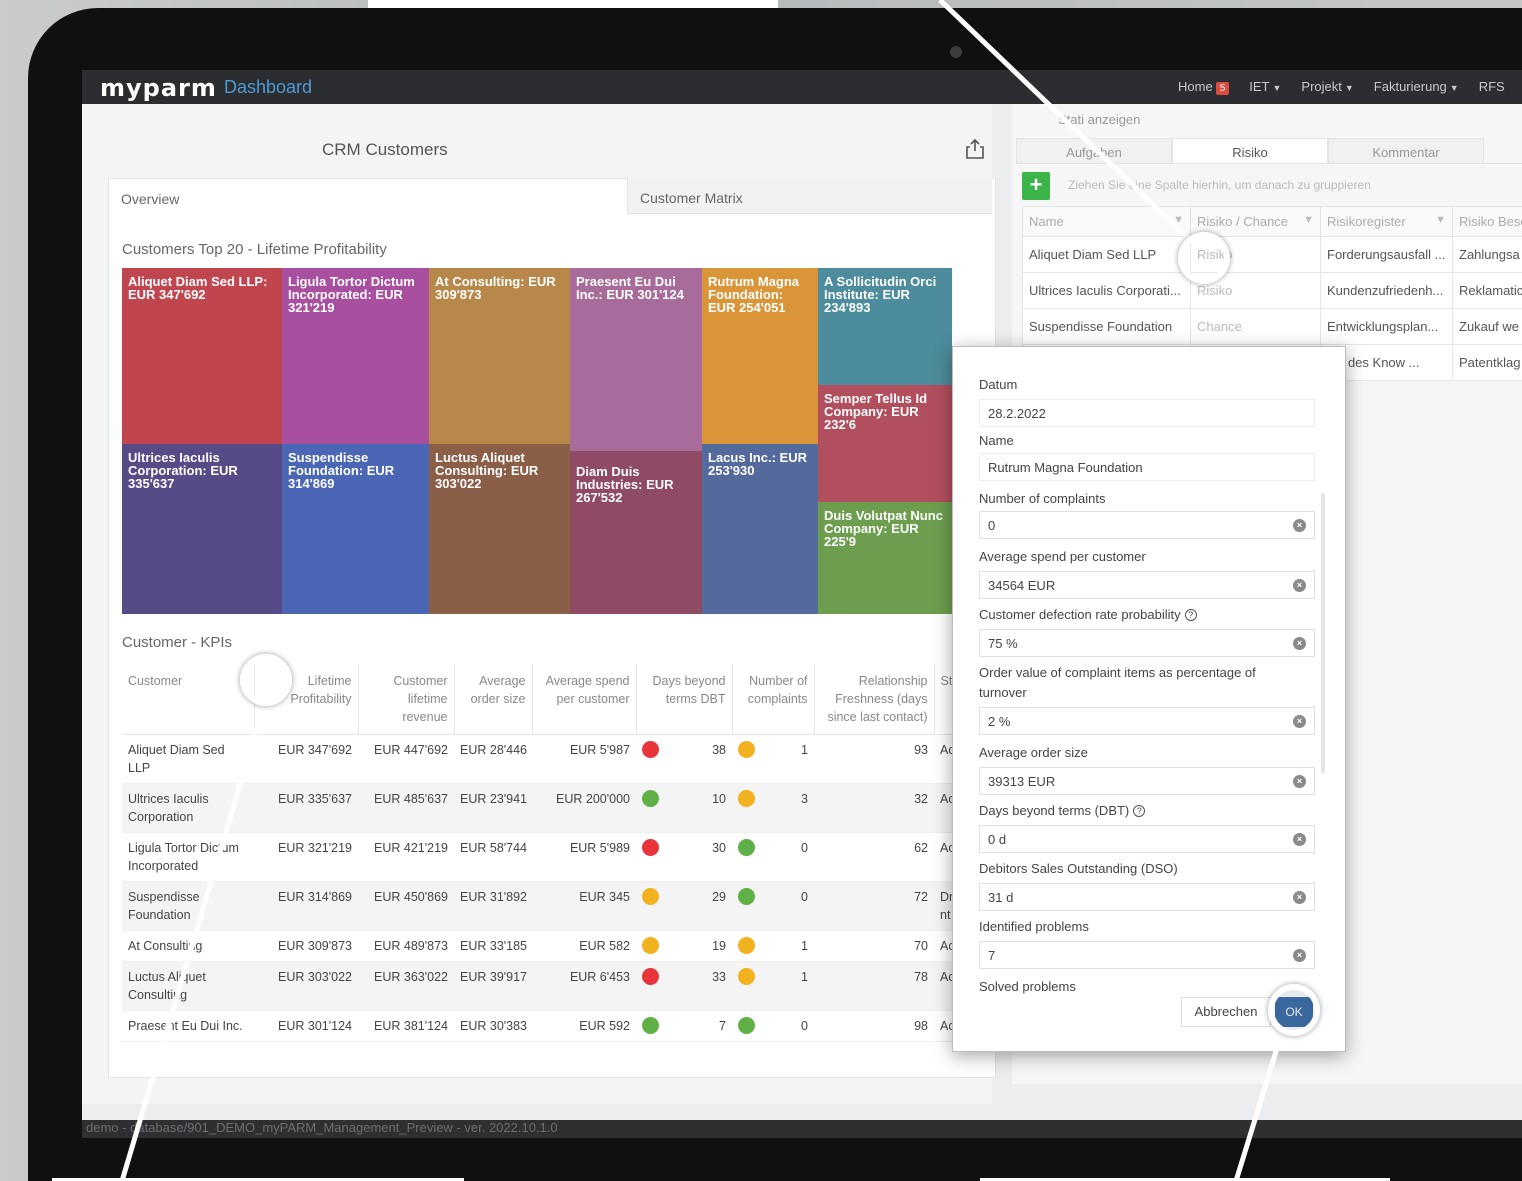 Image resolution: width=1522 pixels, height=1181 pixels. What do you see at coordinates (1147, 897) in the screenshot?
I see `field-input: 31 d ×` at bounding box center [1147, 897].